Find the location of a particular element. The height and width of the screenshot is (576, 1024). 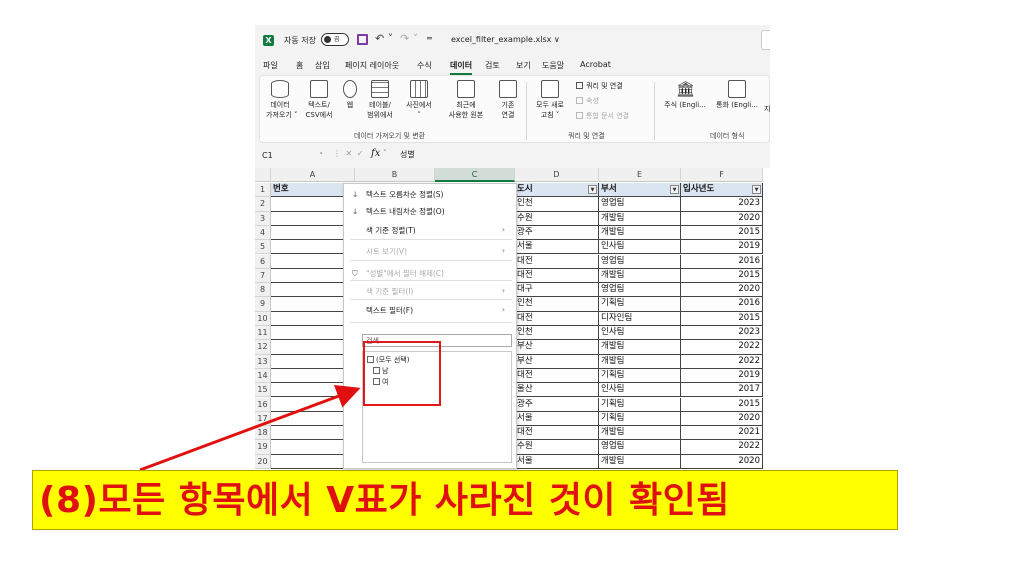

column-header-a: A is located at coordinates (313, 175).